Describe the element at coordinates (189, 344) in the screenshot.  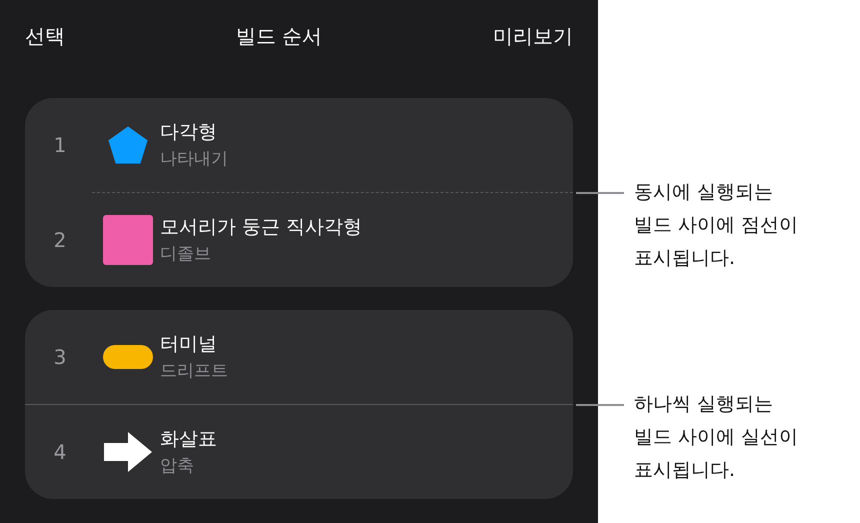
I see `build-name: 터미널` at that location.